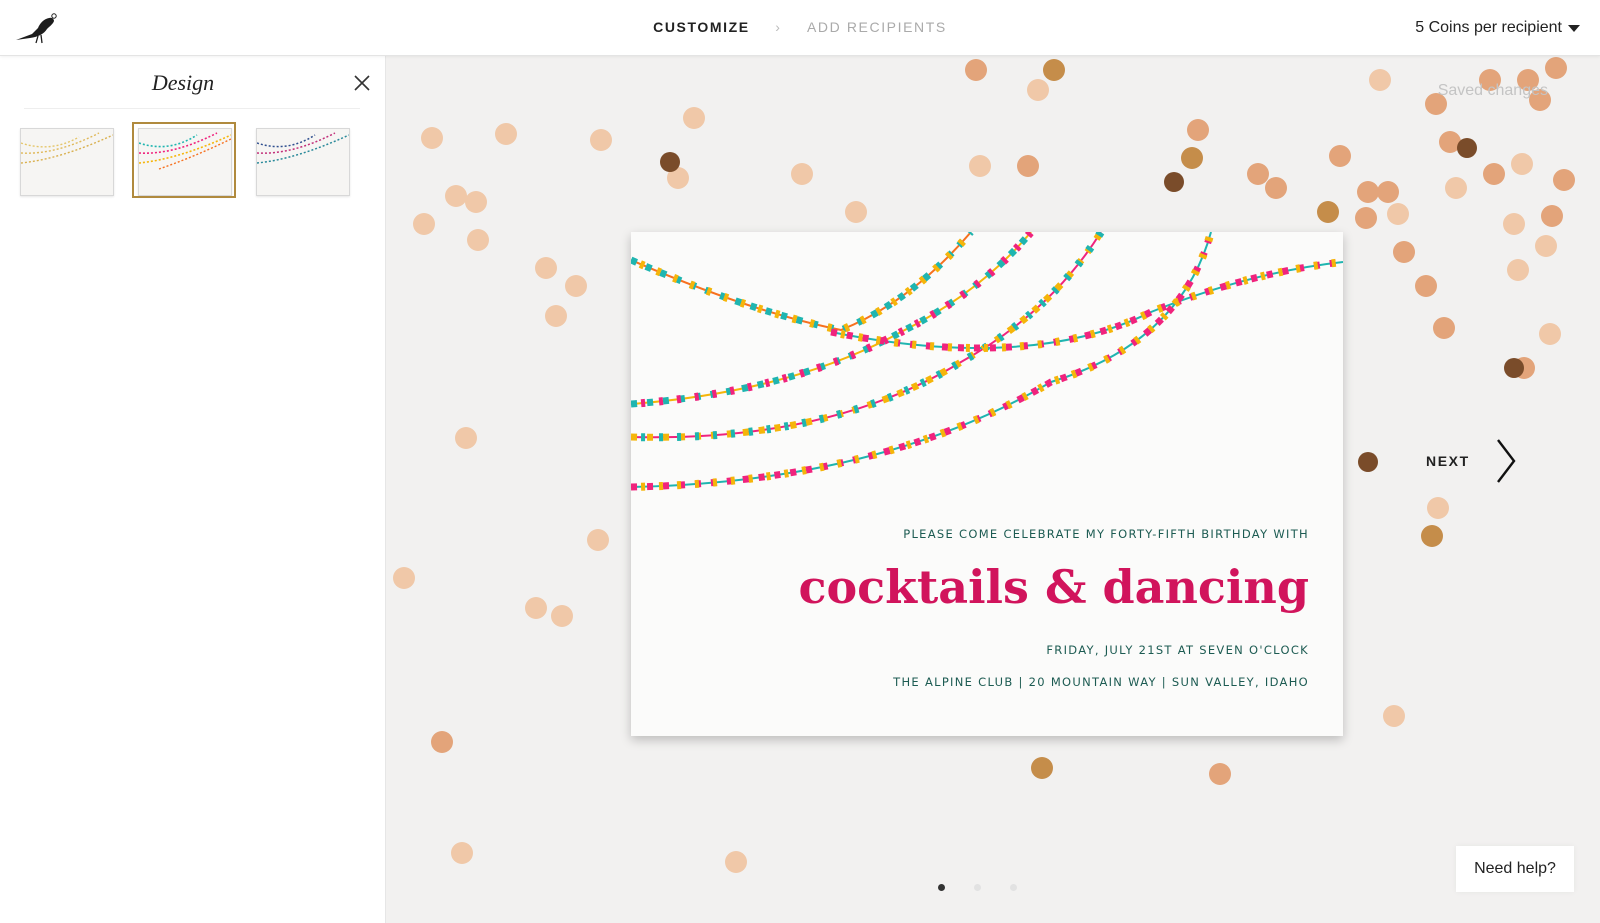 Image resolution: width=1600 pixels, height=923 pixels. I want to click on step-breadcrumb: CUSTOMIZE › ADD RECIPIENTS, so click(800, 26).